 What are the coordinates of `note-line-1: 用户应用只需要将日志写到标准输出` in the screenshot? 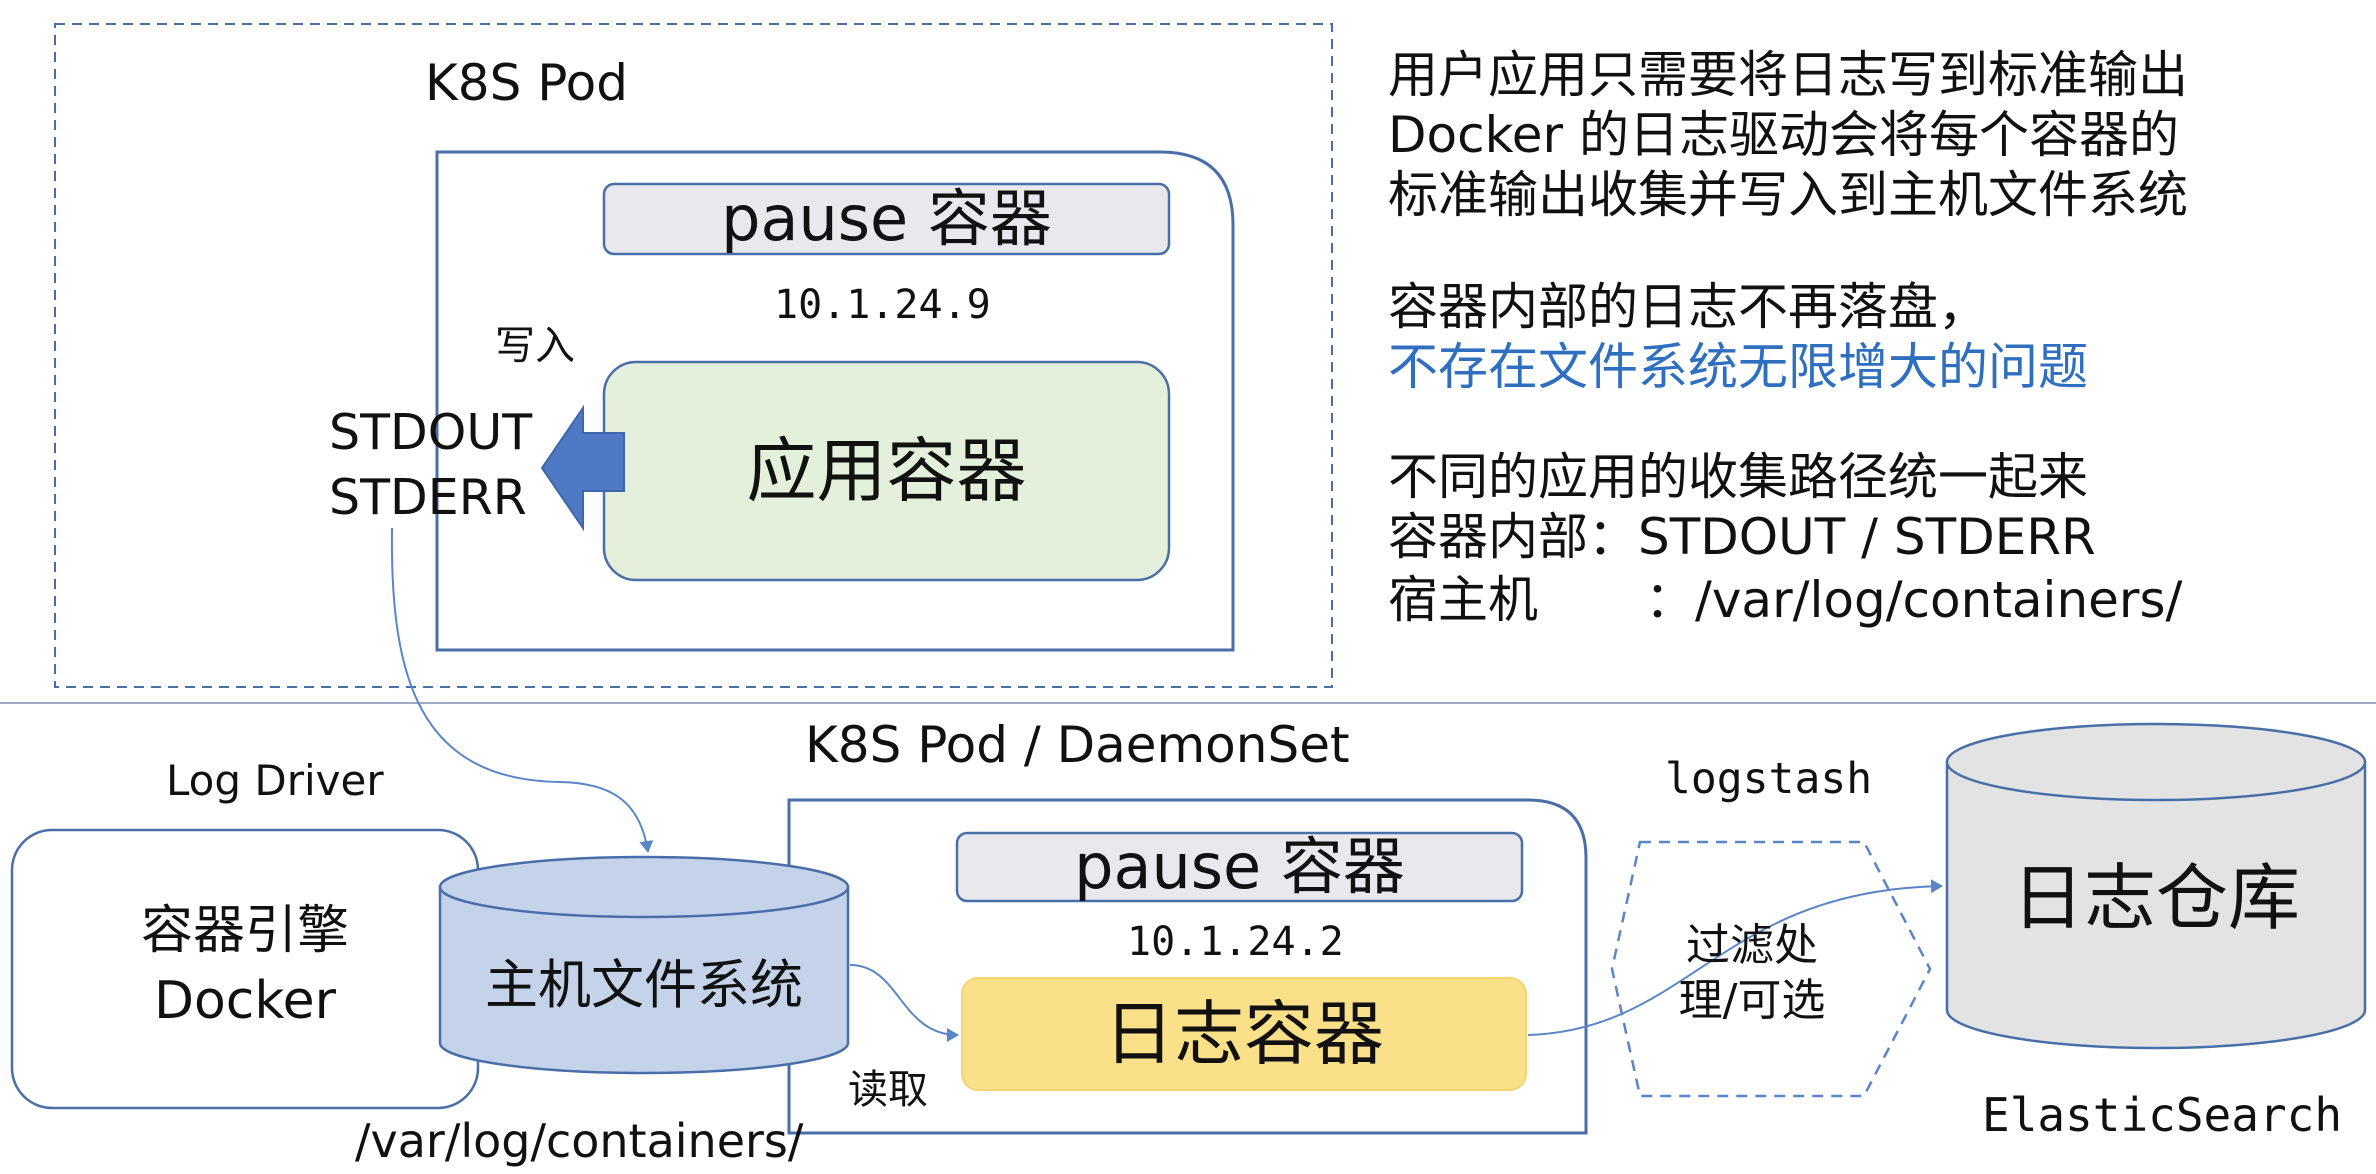 It's located at (1788, 75).